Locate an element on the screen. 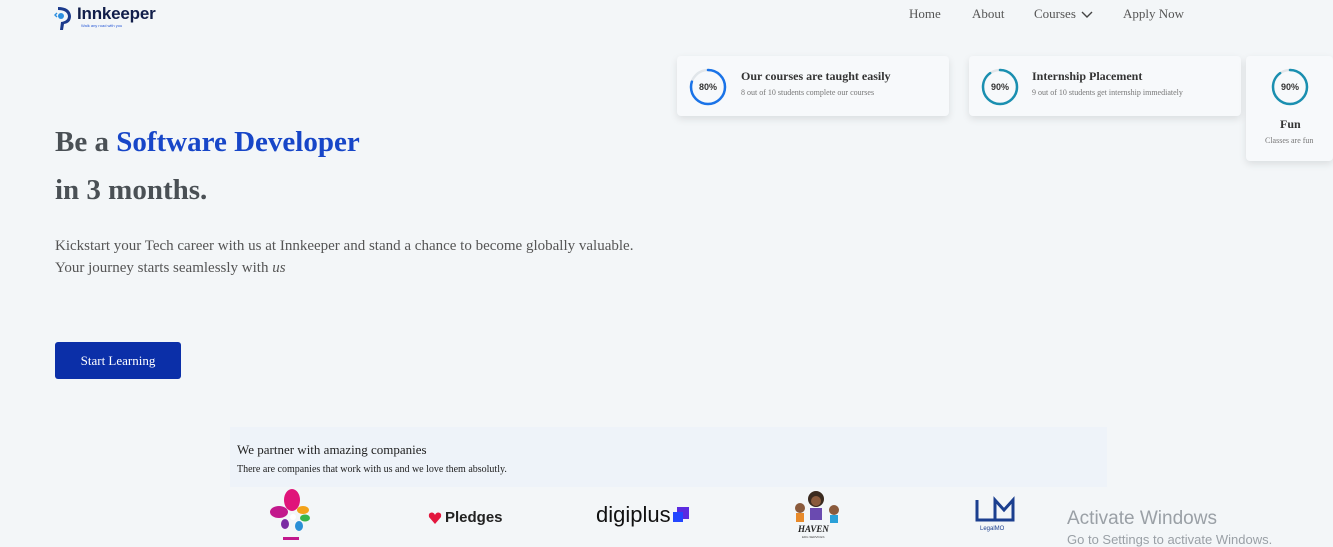  nav-home: Home is located at coordinates (925, 14).